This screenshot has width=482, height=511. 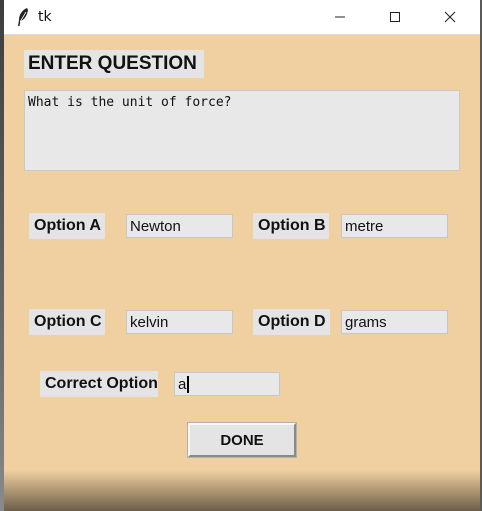 I want to click on minimize-icon, so click(x=340, y=17).